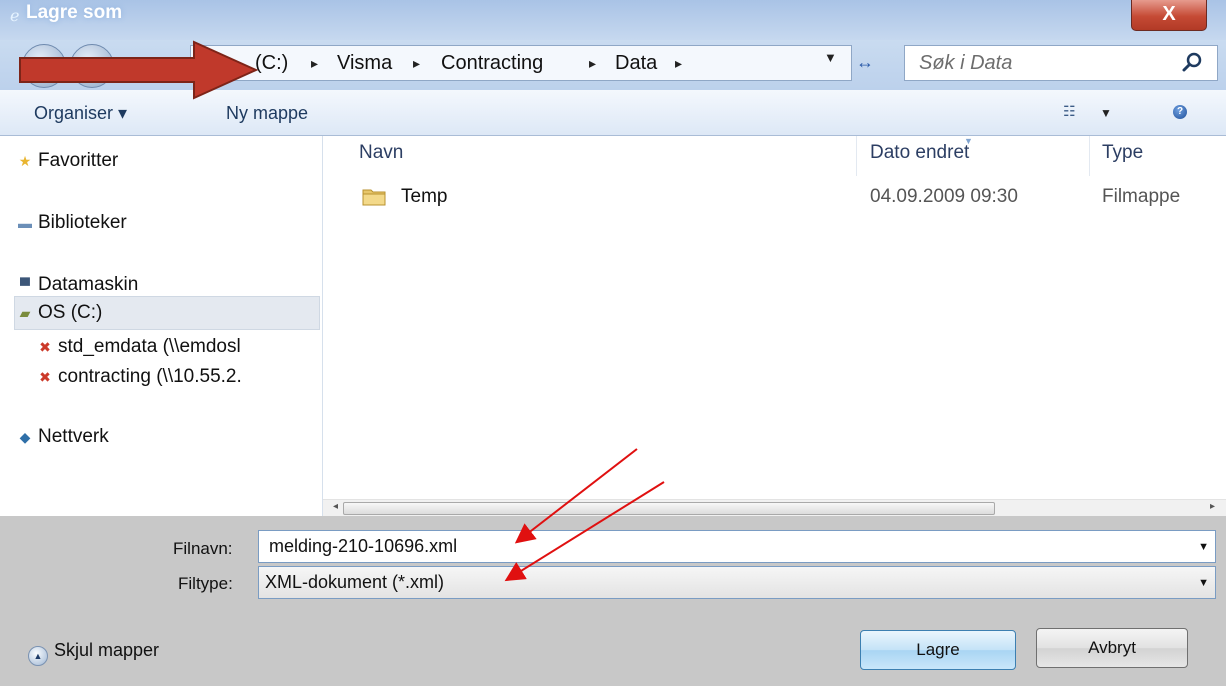 The width and height of the screenshot is (1226, 686). Describe the element at coordinates (1122, 153) in the screenshot. I see `column-header-type: Type` at that location.